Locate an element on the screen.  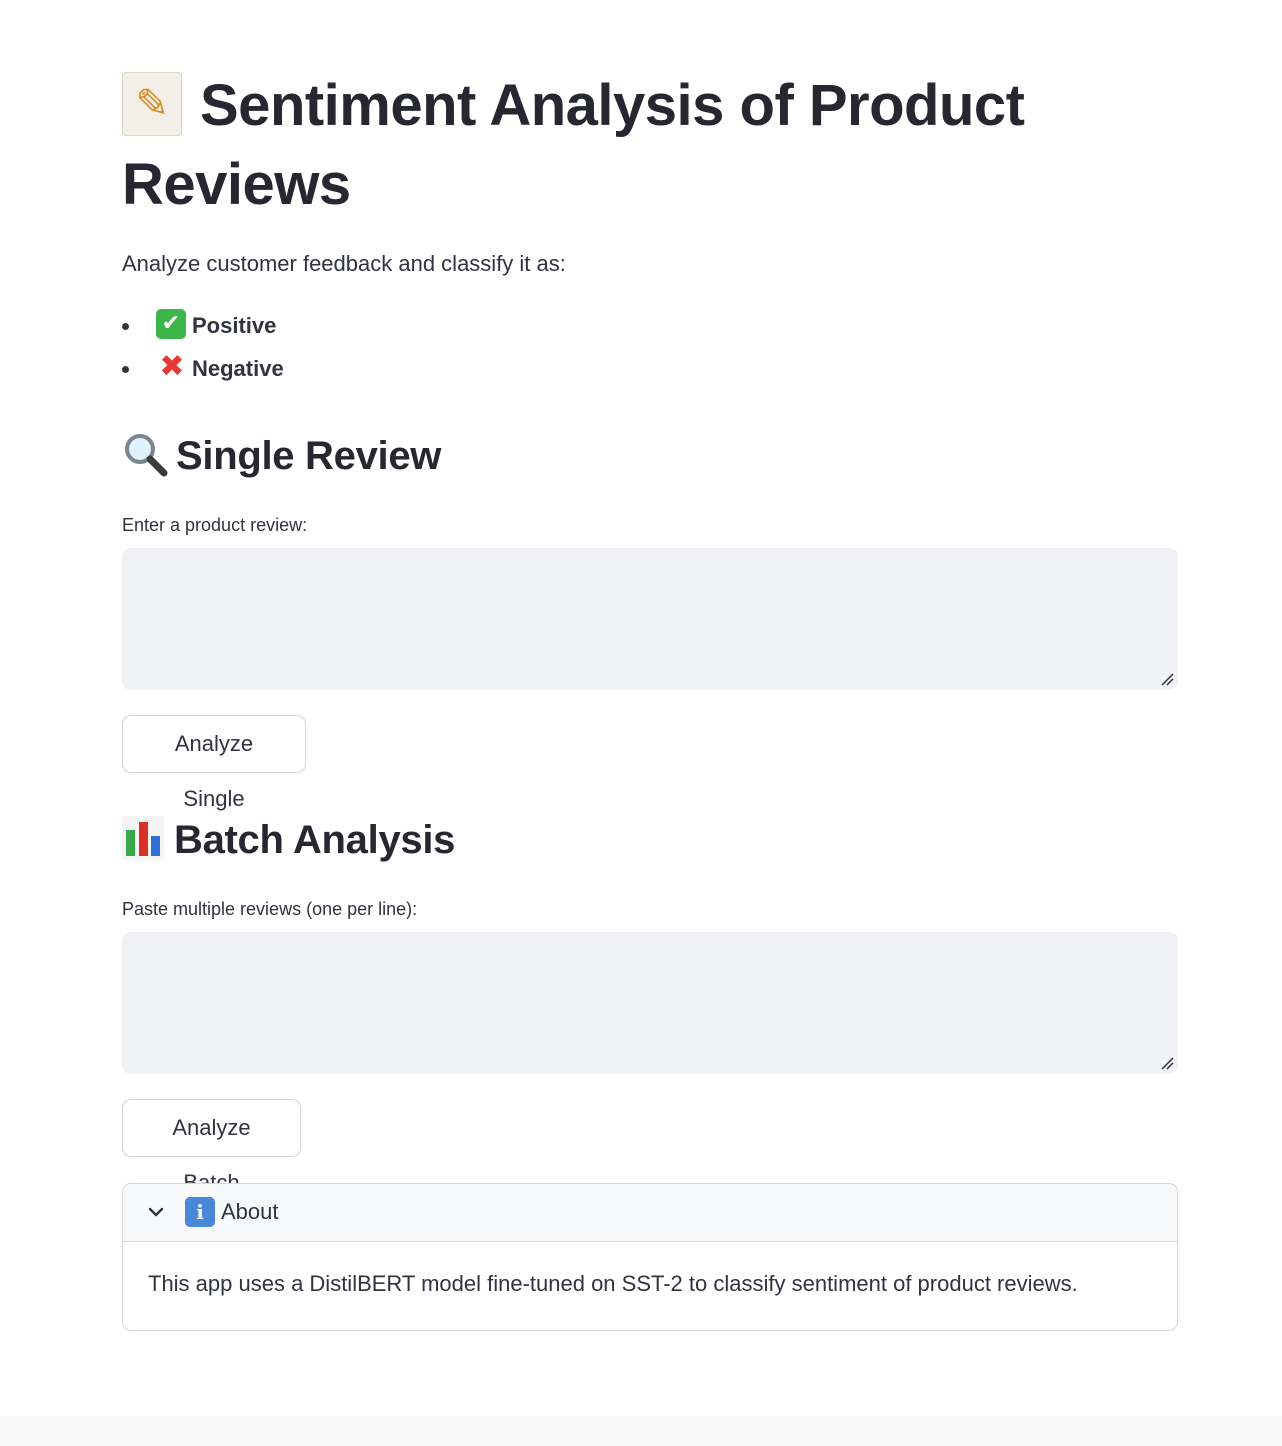
analyze-batch-button: Analyze Batch is located at coordinates (211, 1147).